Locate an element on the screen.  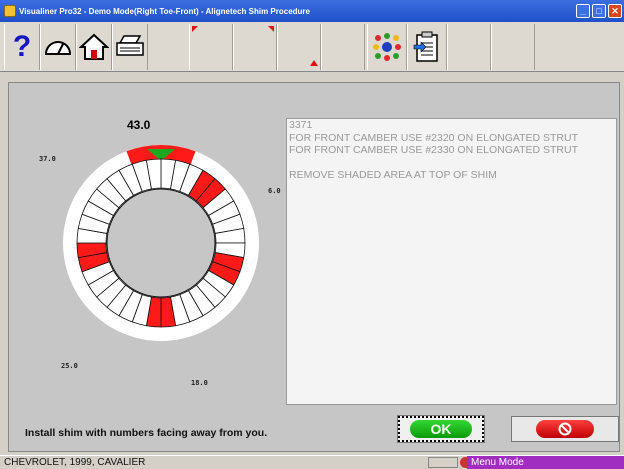
help-button: ? is located at coordinates (22, 47).